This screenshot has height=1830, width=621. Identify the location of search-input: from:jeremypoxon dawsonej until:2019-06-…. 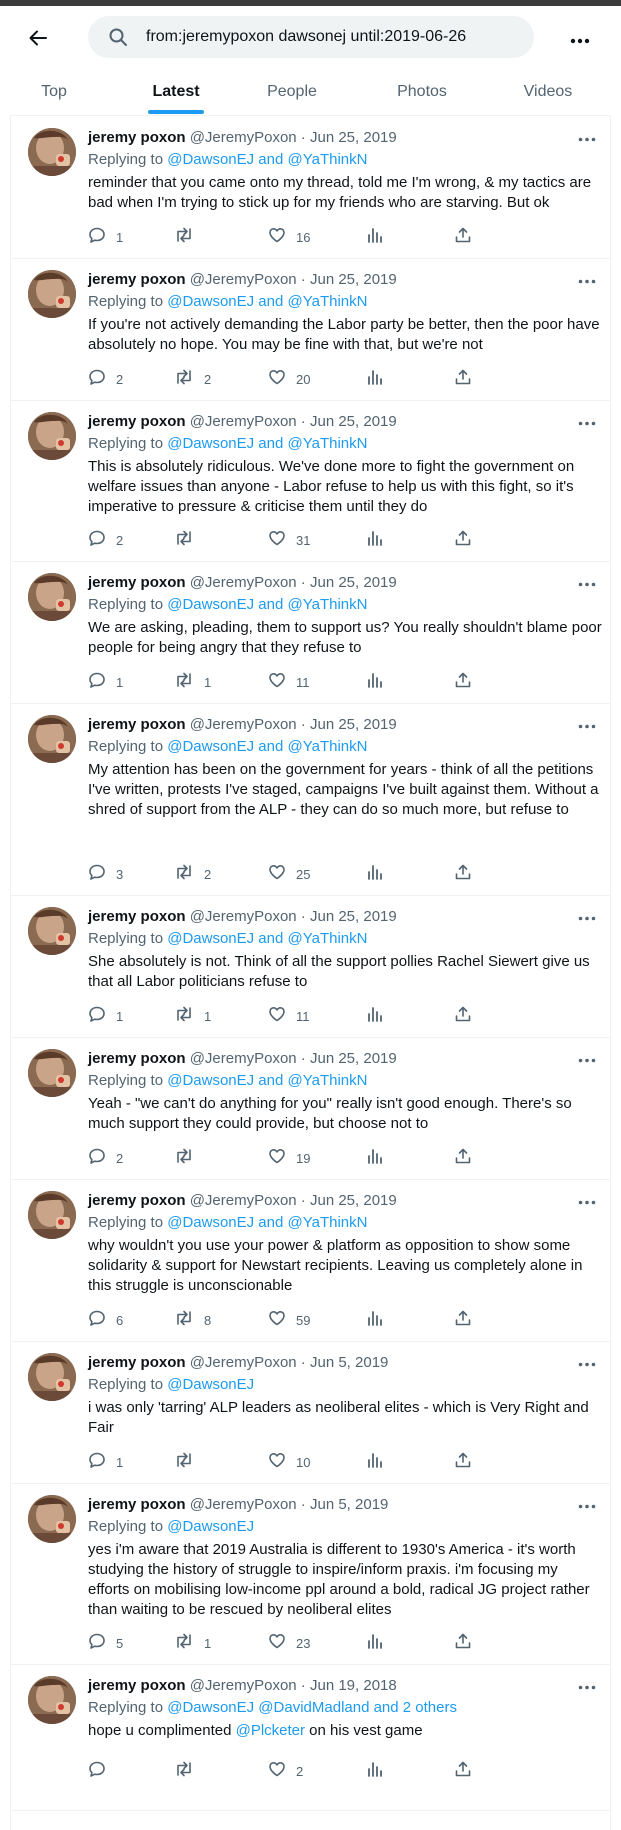
(311, 37).